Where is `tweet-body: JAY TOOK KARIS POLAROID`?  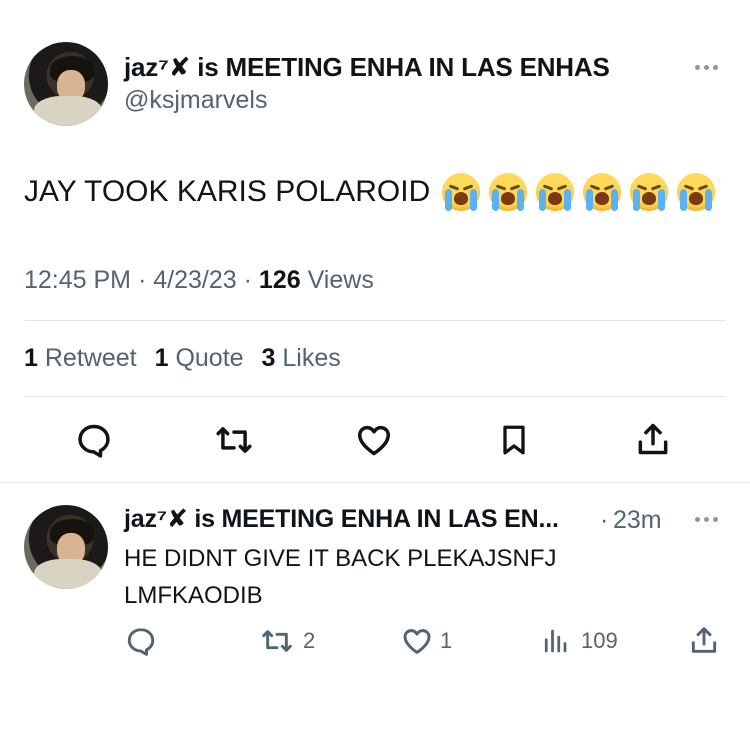
tweet-body: JAY TOOK KARIS POLAROID is located at coordinates (227, 191).